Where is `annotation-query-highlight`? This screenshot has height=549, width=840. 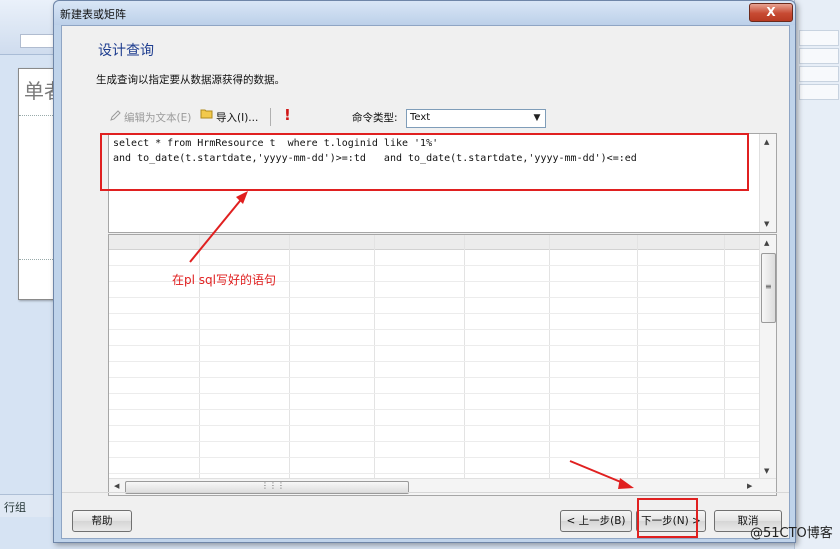 annotation-query-highlight is located at coordinates (424, 162).